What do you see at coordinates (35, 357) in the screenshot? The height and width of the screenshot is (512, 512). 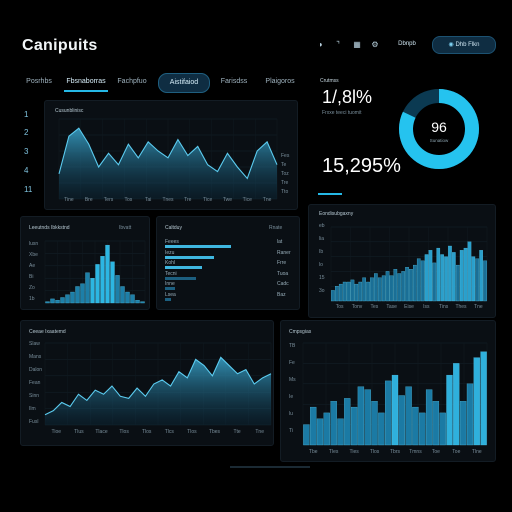 I see `axis-tick-label: Mans` at bounding box center [35, 357].